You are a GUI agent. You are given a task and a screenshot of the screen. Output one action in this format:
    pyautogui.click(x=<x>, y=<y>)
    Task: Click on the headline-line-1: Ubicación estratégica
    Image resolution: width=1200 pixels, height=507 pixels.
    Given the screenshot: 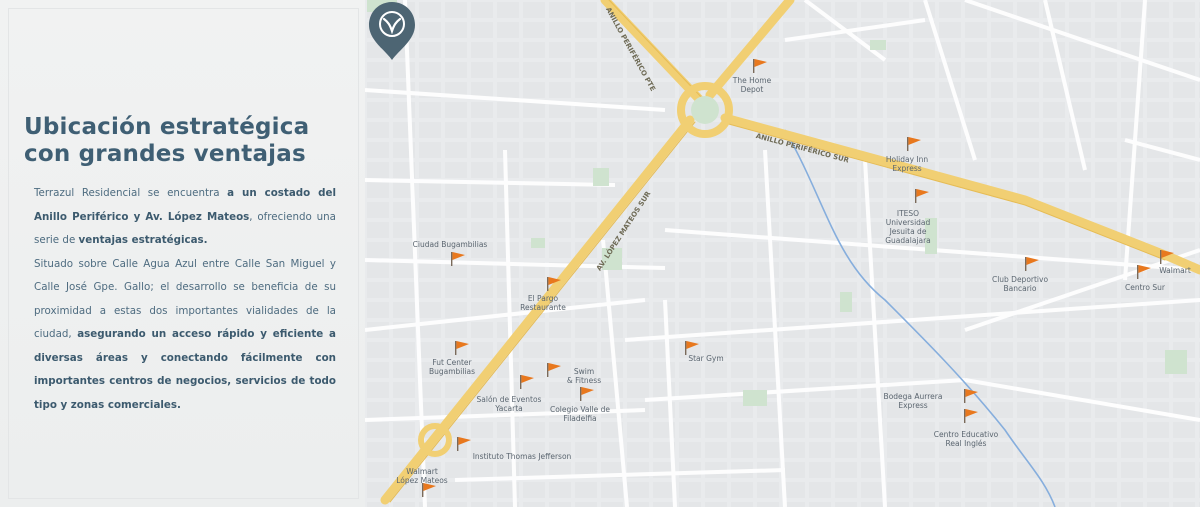 What is the action you would take?
    pyautogui.click(x=167, y=127)
    